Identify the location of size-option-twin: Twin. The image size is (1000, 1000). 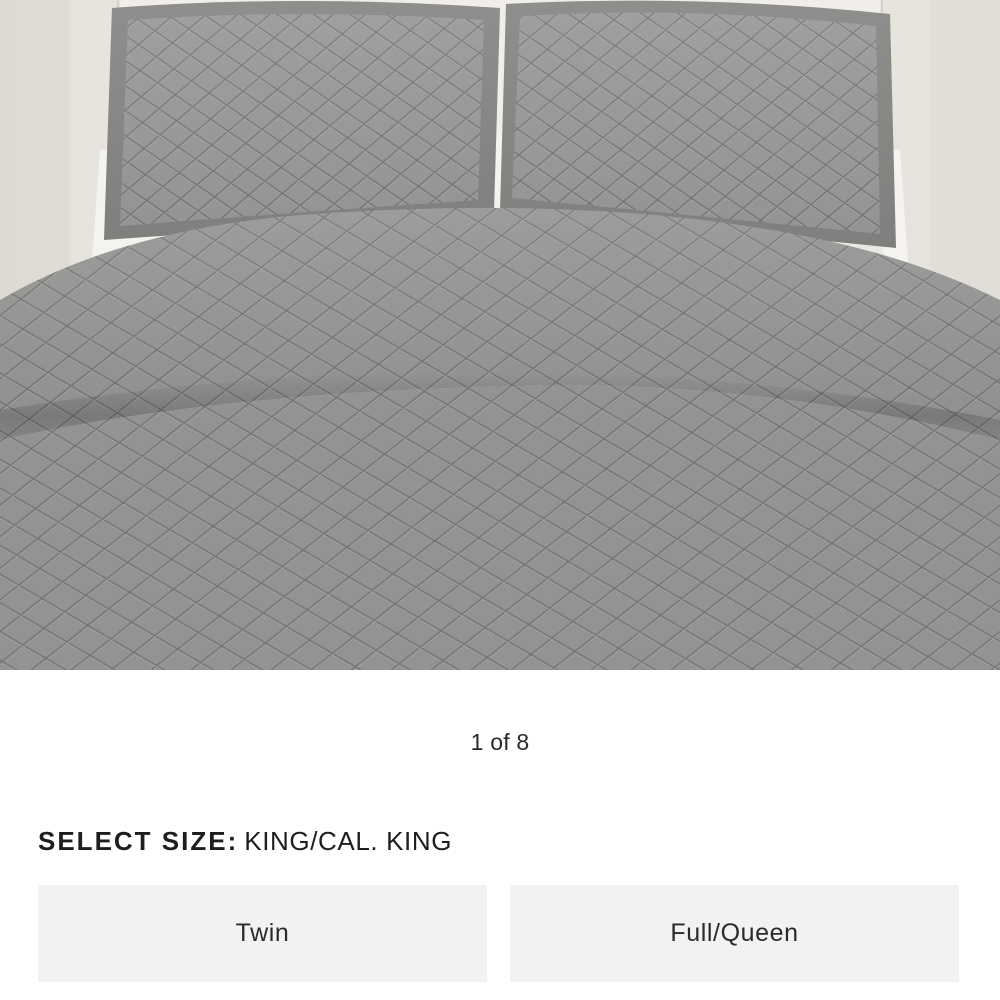
(262, 933).